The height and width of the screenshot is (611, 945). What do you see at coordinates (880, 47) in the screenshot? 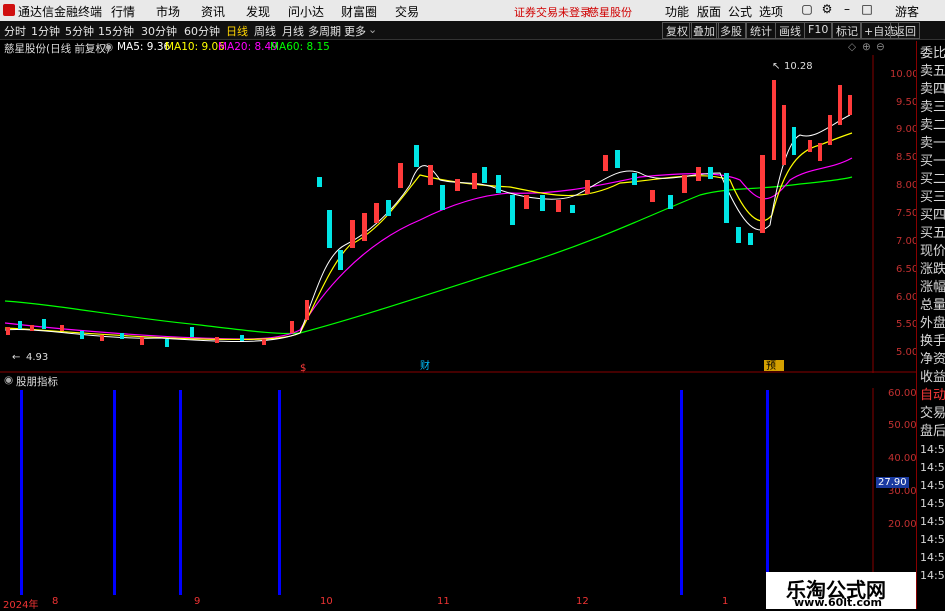
I see `zoom-out-icon: ⊖` at bounding box center [880, 47].